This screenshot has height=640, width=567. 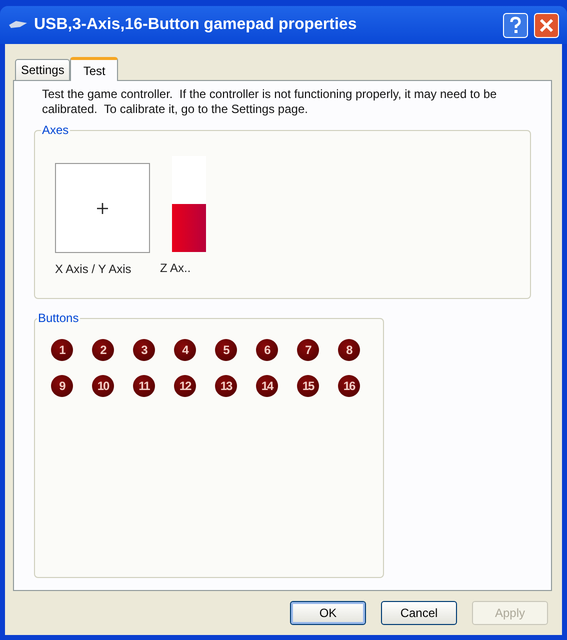 What do you see at coordinates (308, 386) in the screenshot?
I see `button-indicator: 15` at bounding box center [308, 386].